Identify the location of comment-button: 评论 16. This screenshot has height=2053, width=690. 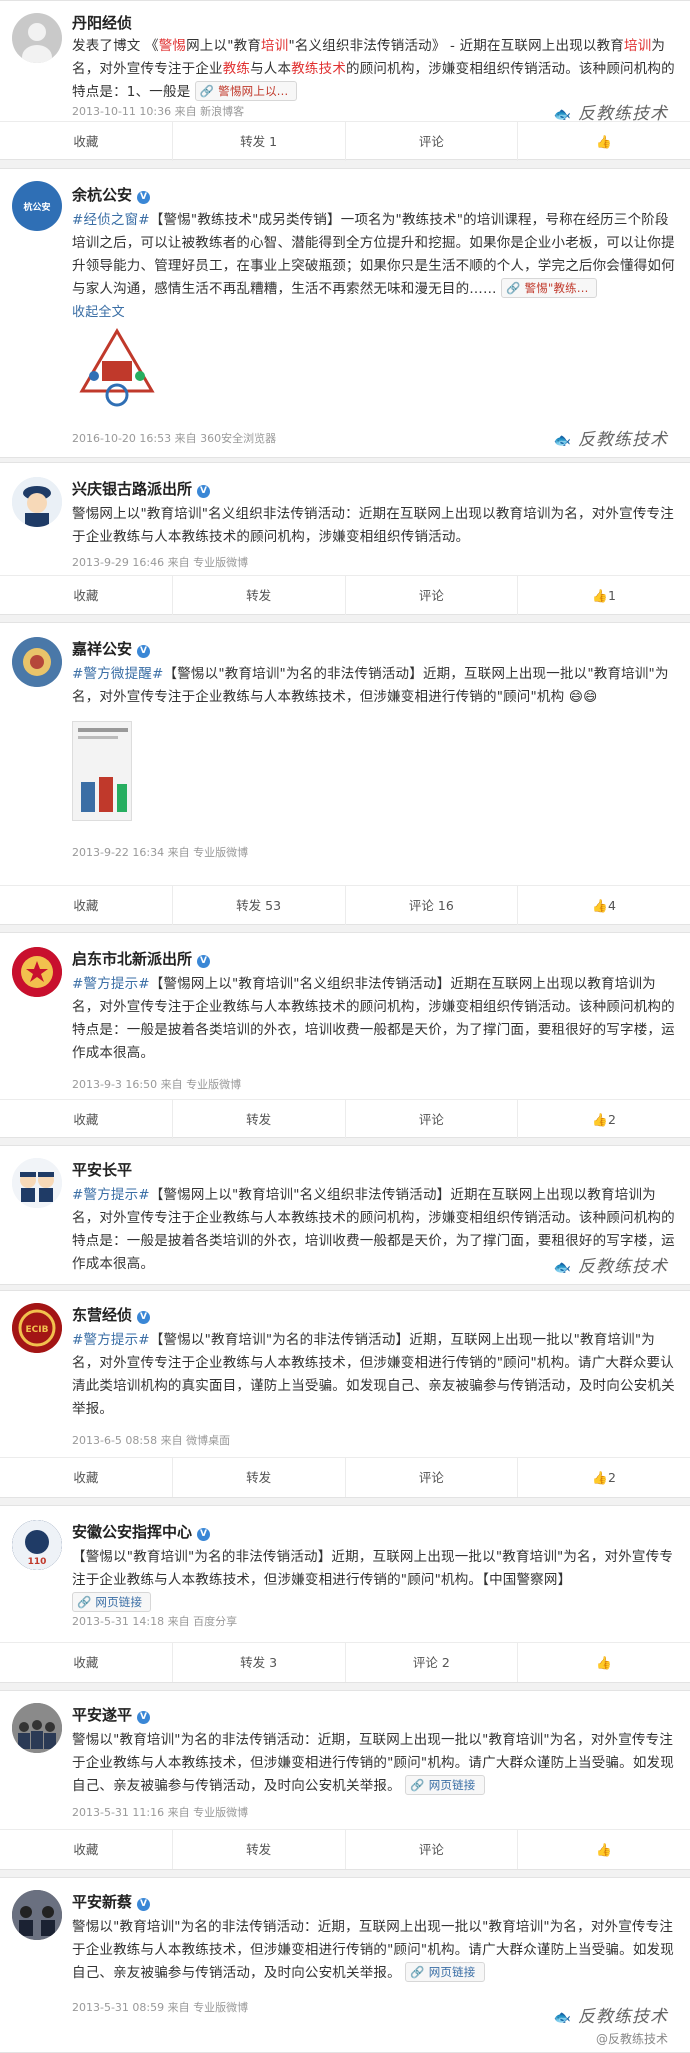
(432, 905).